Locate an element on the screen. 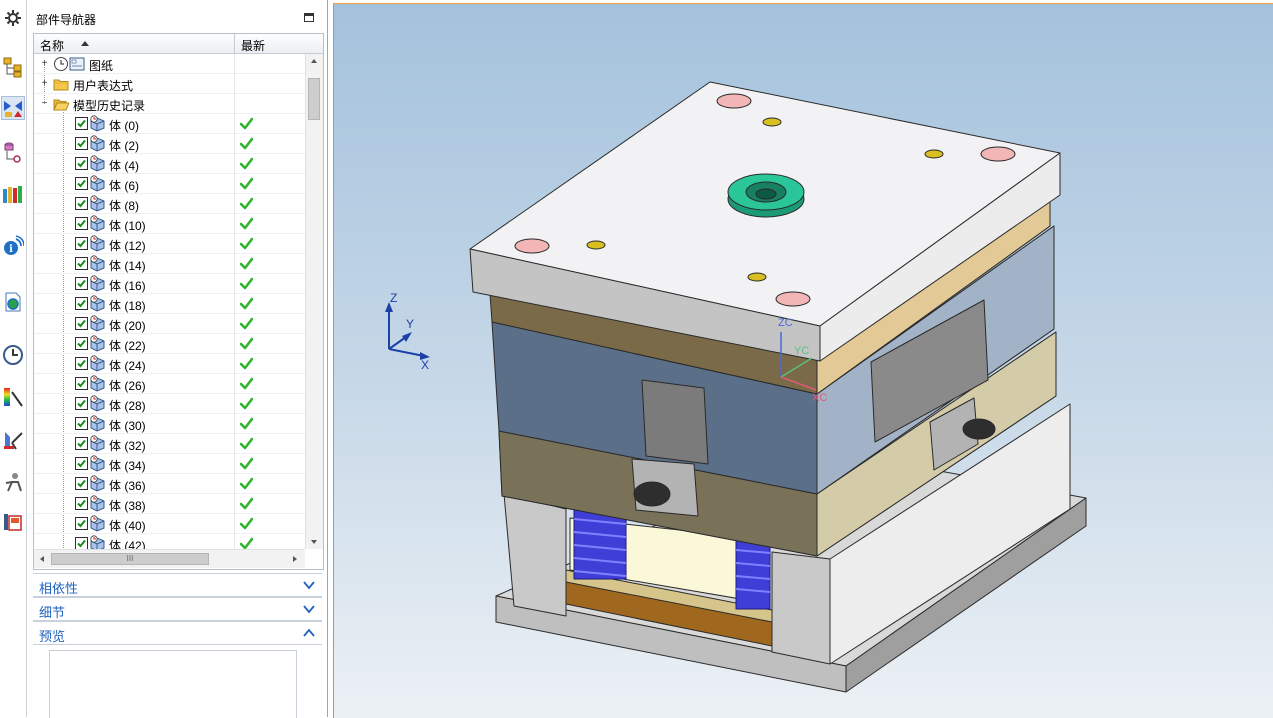  tree-node-body: 体 (32) is located at coordinates (169, 444).